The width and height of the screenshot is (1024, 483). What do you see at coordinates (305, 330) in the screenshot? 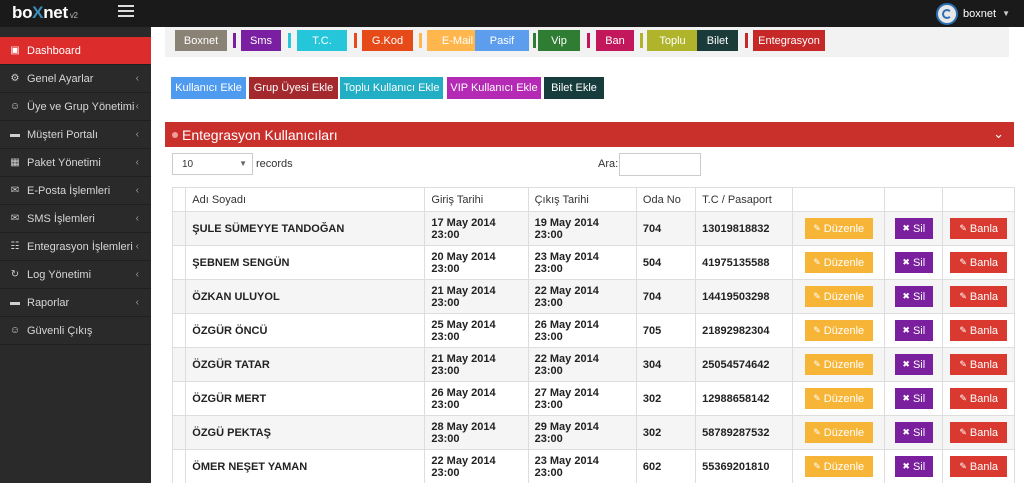
I see `cell-name: ÖZGÜR ÖNCÜ` at bounding box center [305, 330].